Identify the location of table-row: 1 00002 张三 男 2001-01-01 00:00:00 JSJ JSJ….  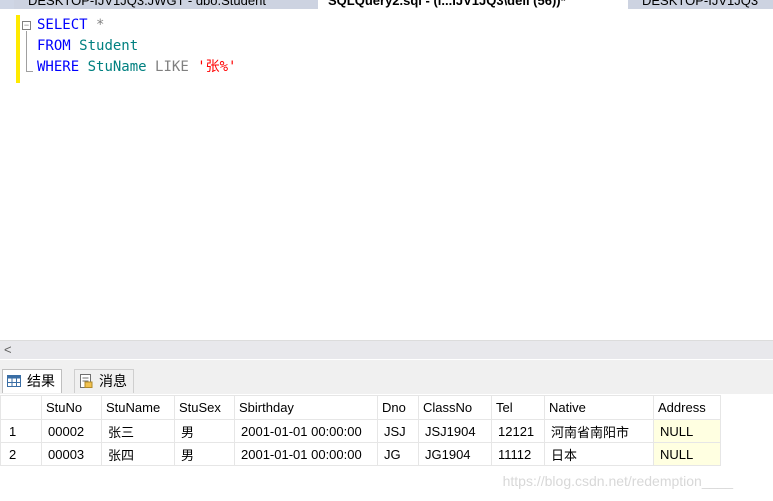
(360, 431).